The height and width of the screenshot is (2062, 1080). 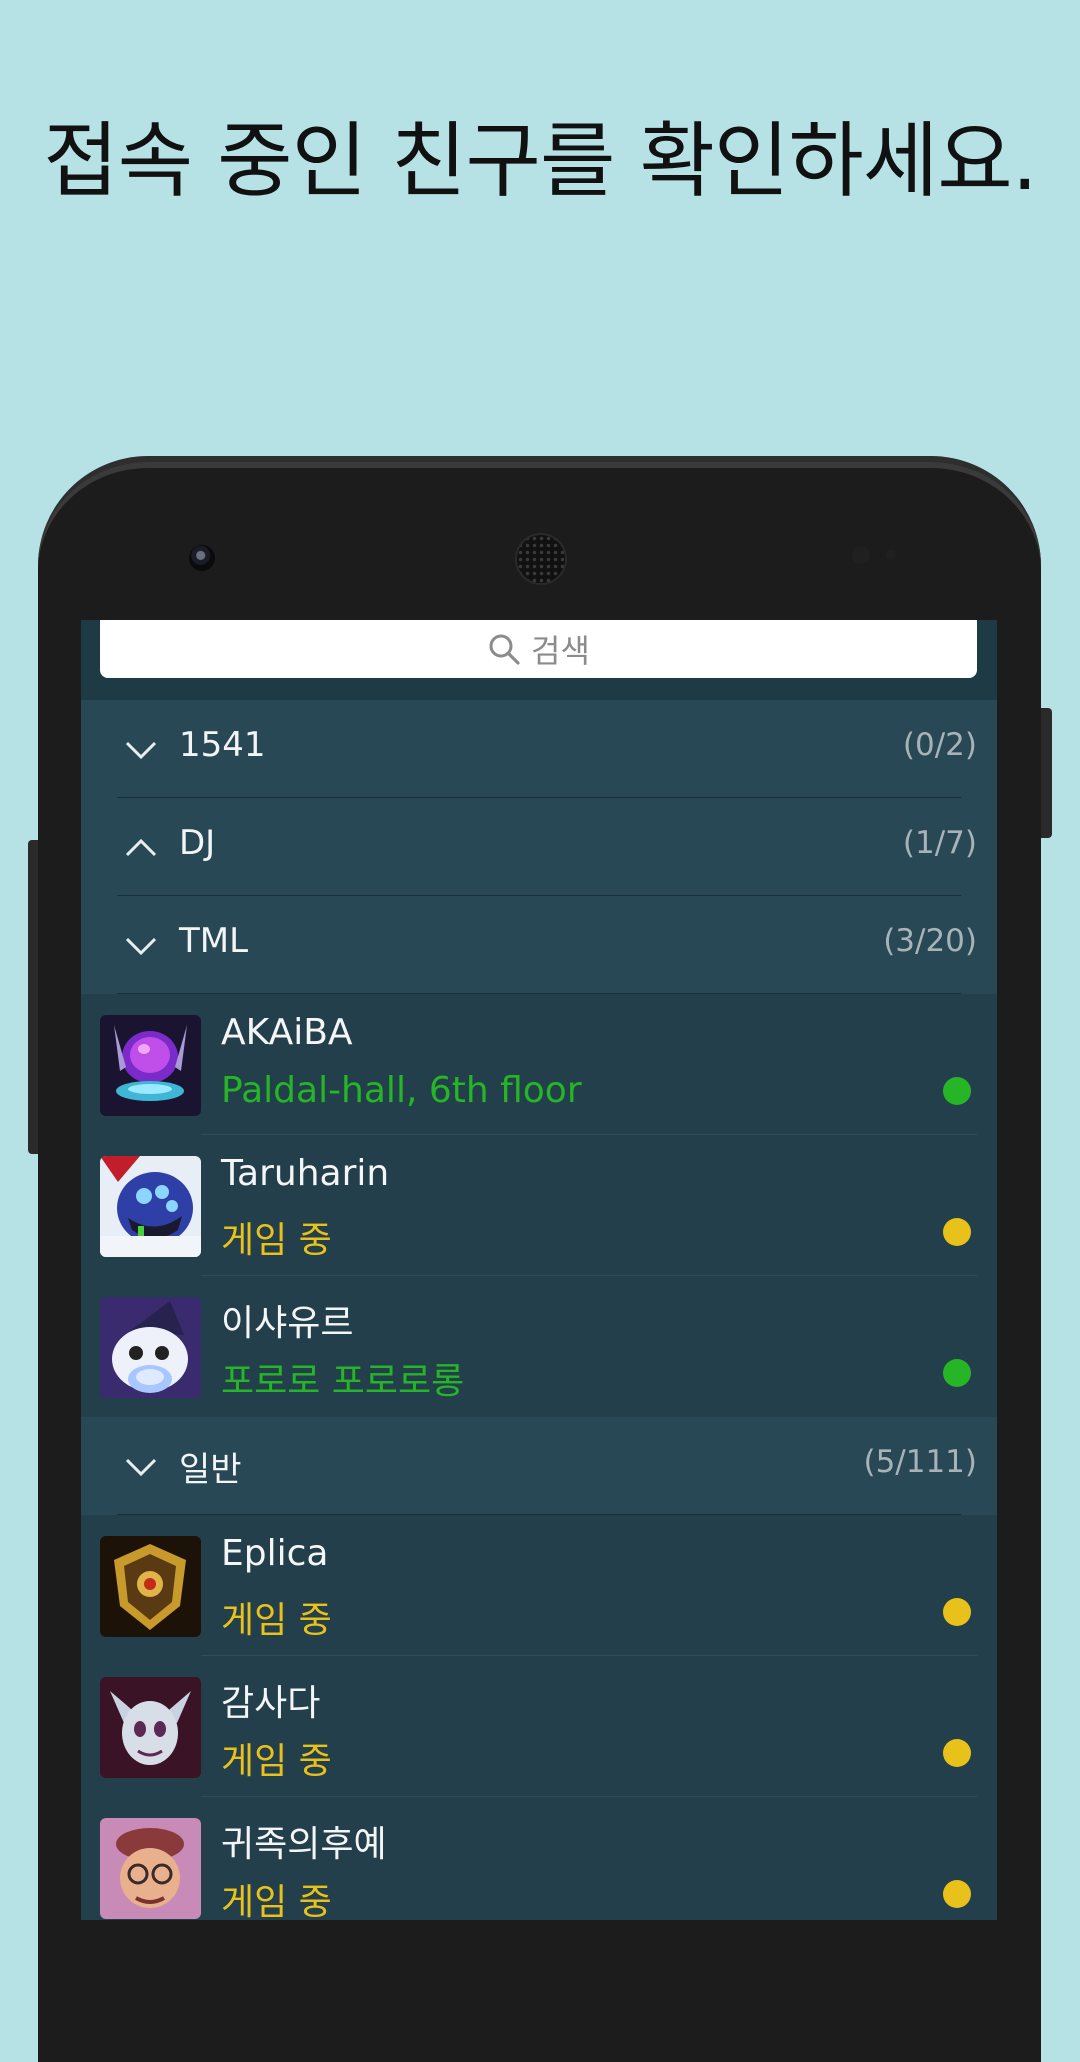 I want to click on friend-status: Paldal-hall, 6th floor, so click(x=401, y=1090).